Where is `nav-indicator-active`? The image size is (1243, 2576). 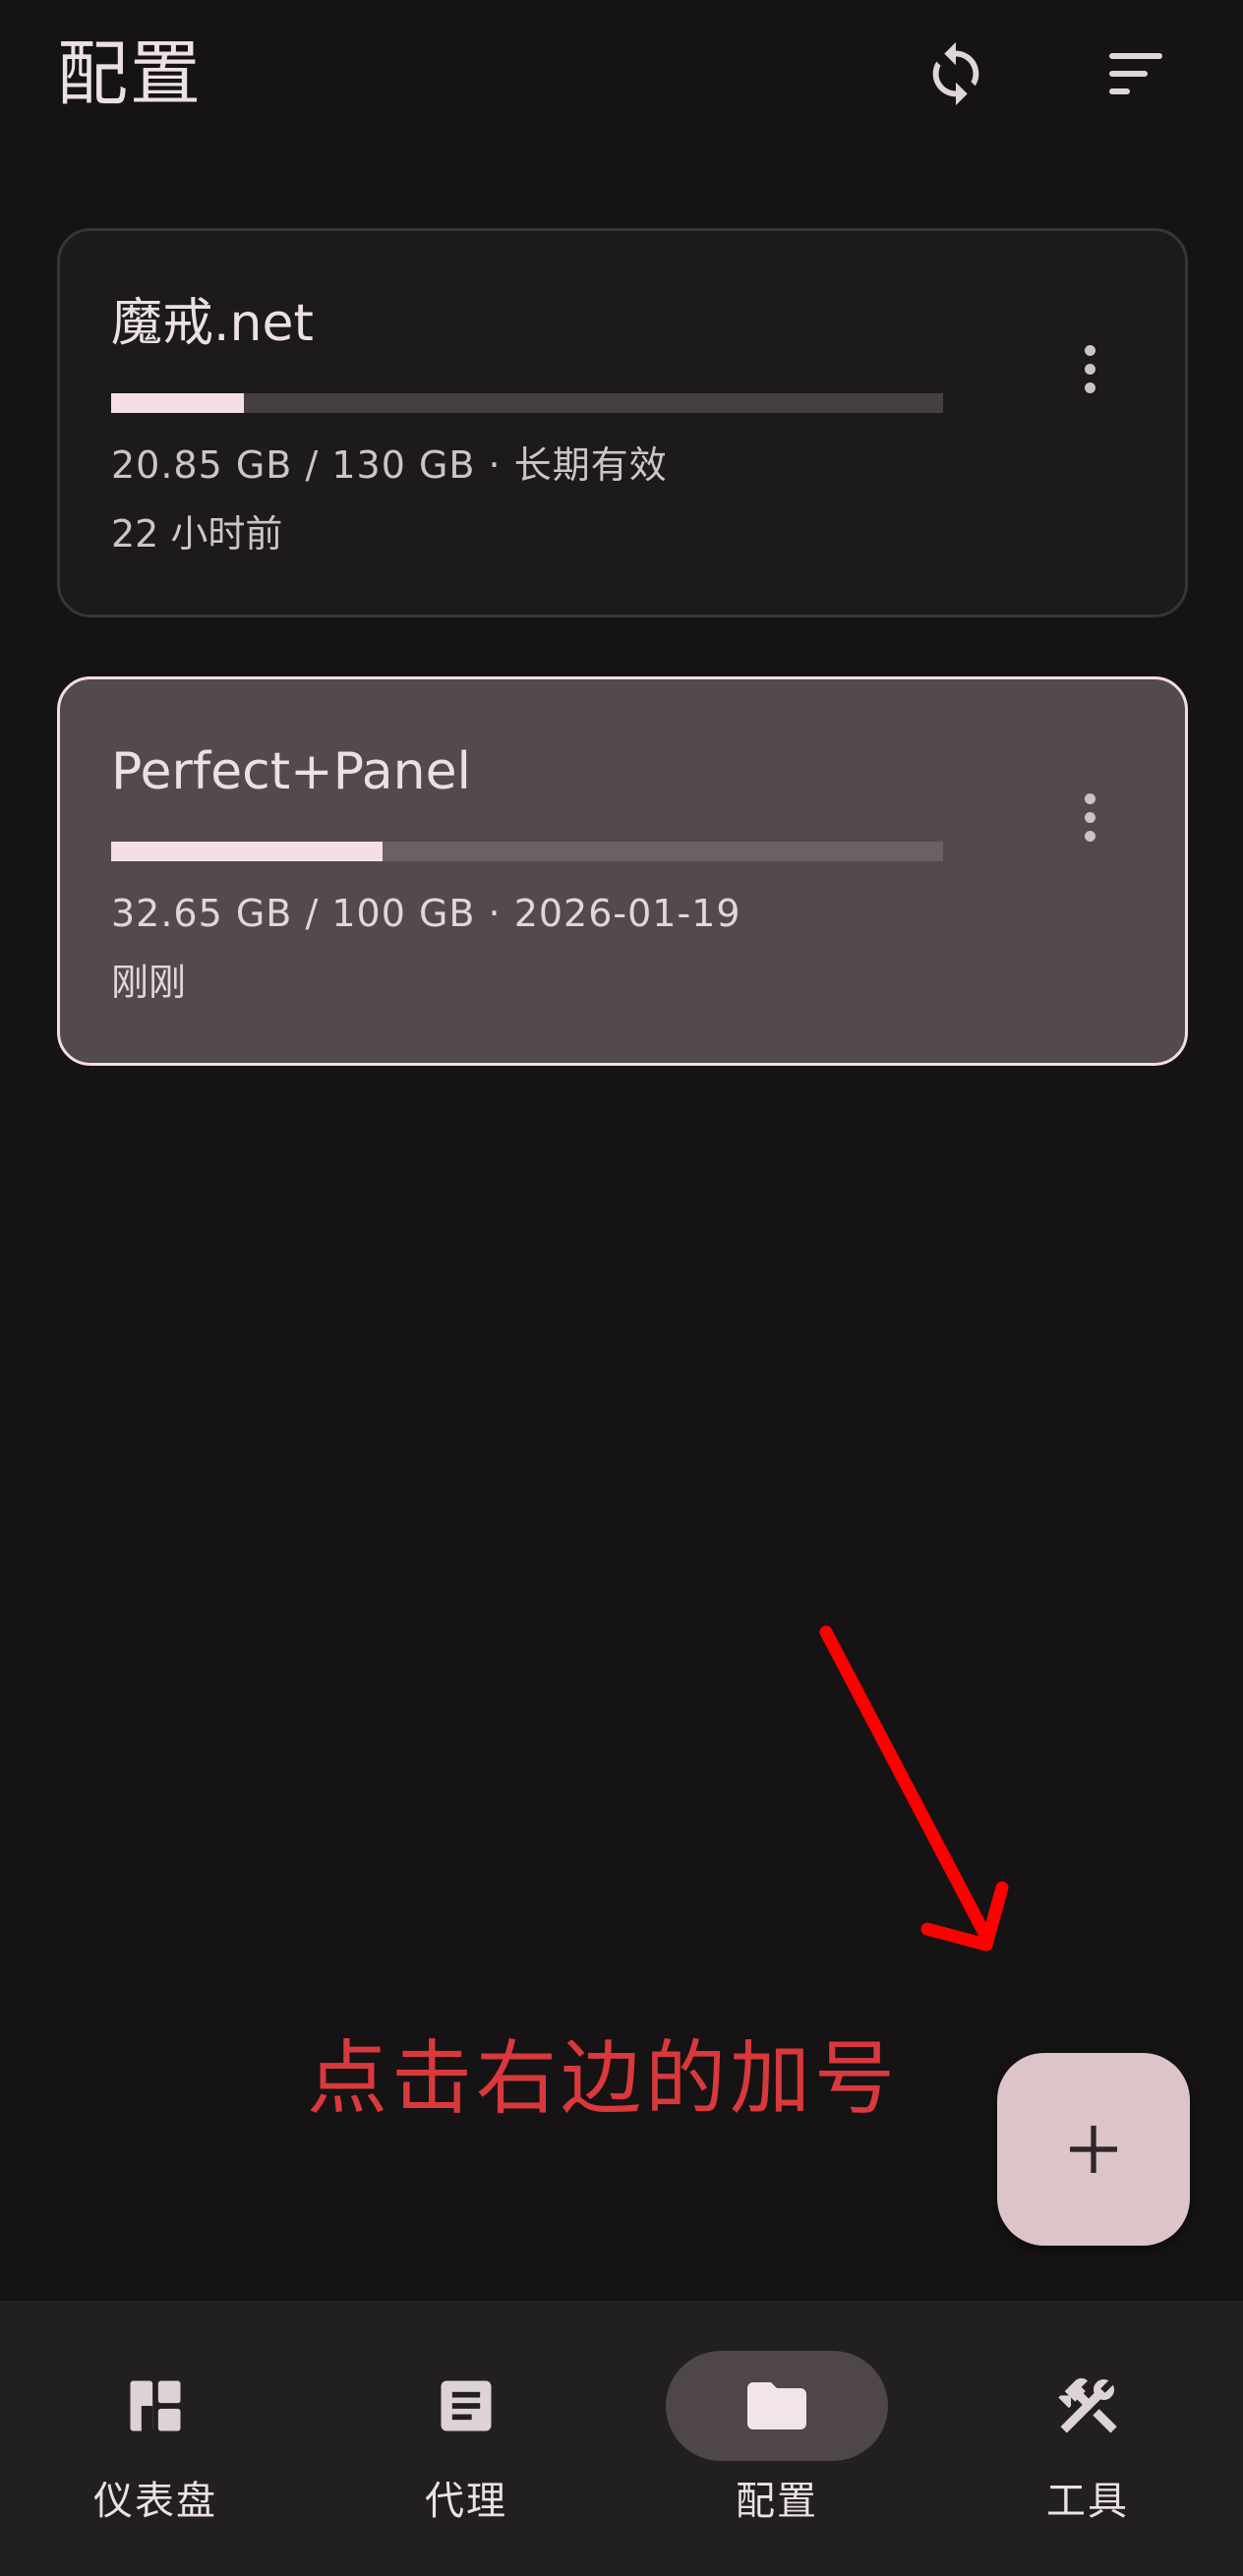
nav-indicator-active is located at coordinates (777, 2406).